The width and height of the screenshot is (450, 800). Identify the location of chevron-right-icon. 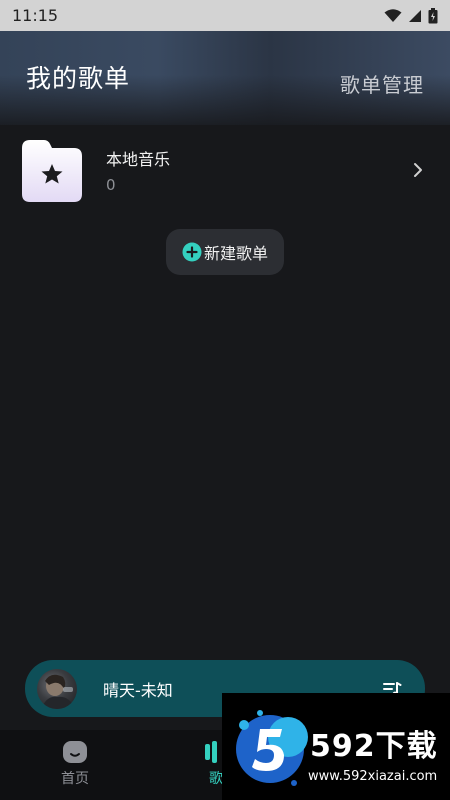
(418, 170).